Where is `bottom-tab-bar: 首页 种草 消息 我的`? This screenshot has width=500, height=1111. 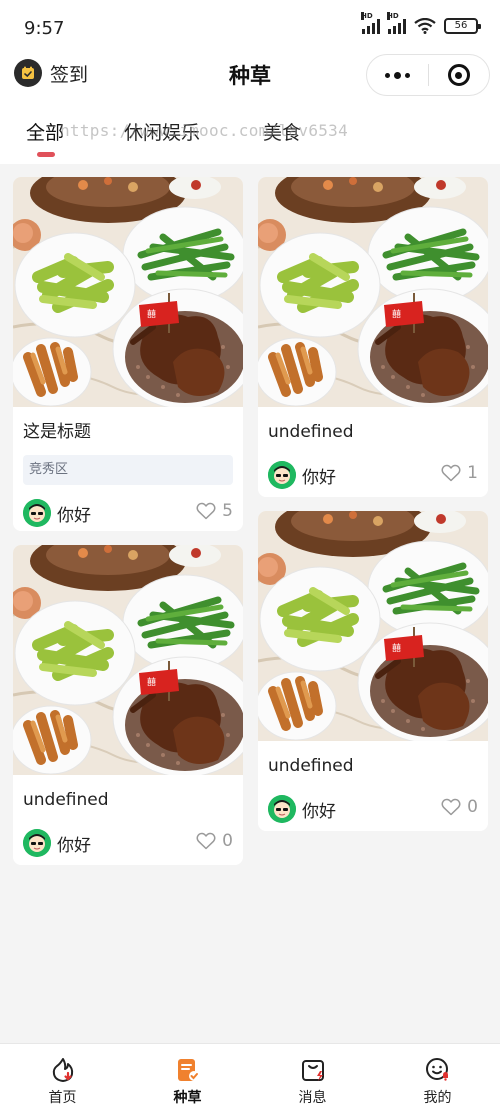
bottom-tab-bar: 首页 种草 消息 我的 is located at coordinates (250, 1077).